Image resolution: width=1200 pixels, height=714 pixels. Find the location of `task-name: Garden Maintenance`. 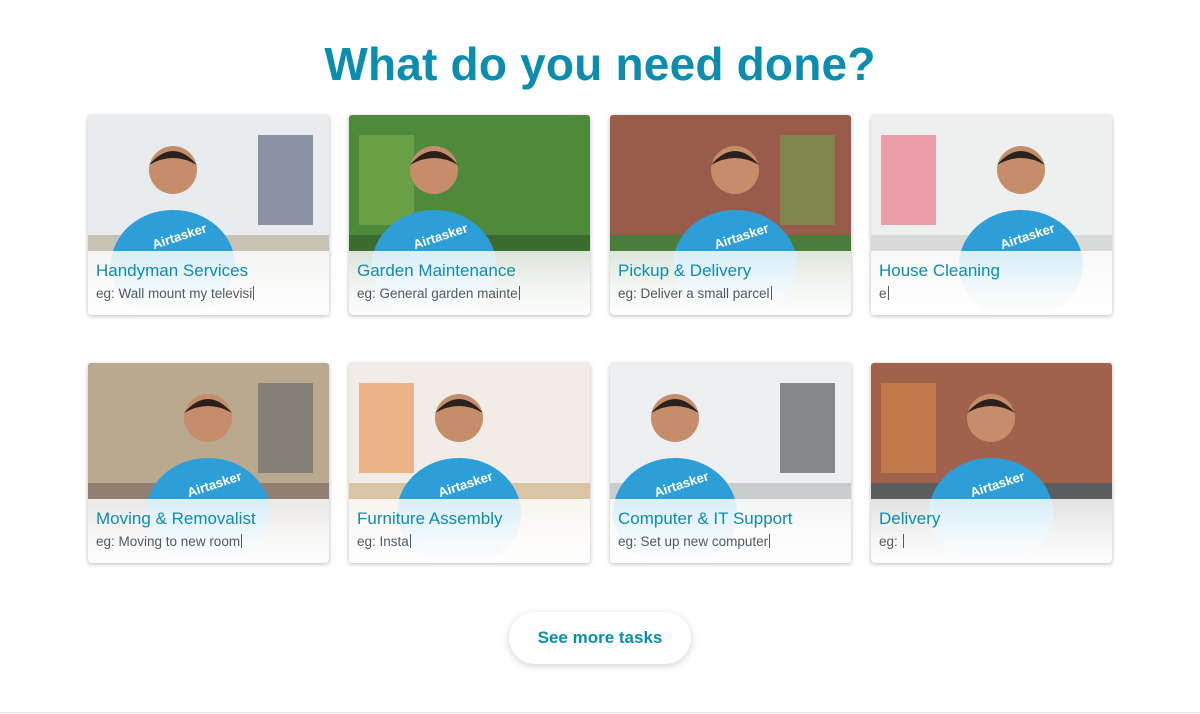

task-name: Garden Maintenance is located at coordinates (436, 270).